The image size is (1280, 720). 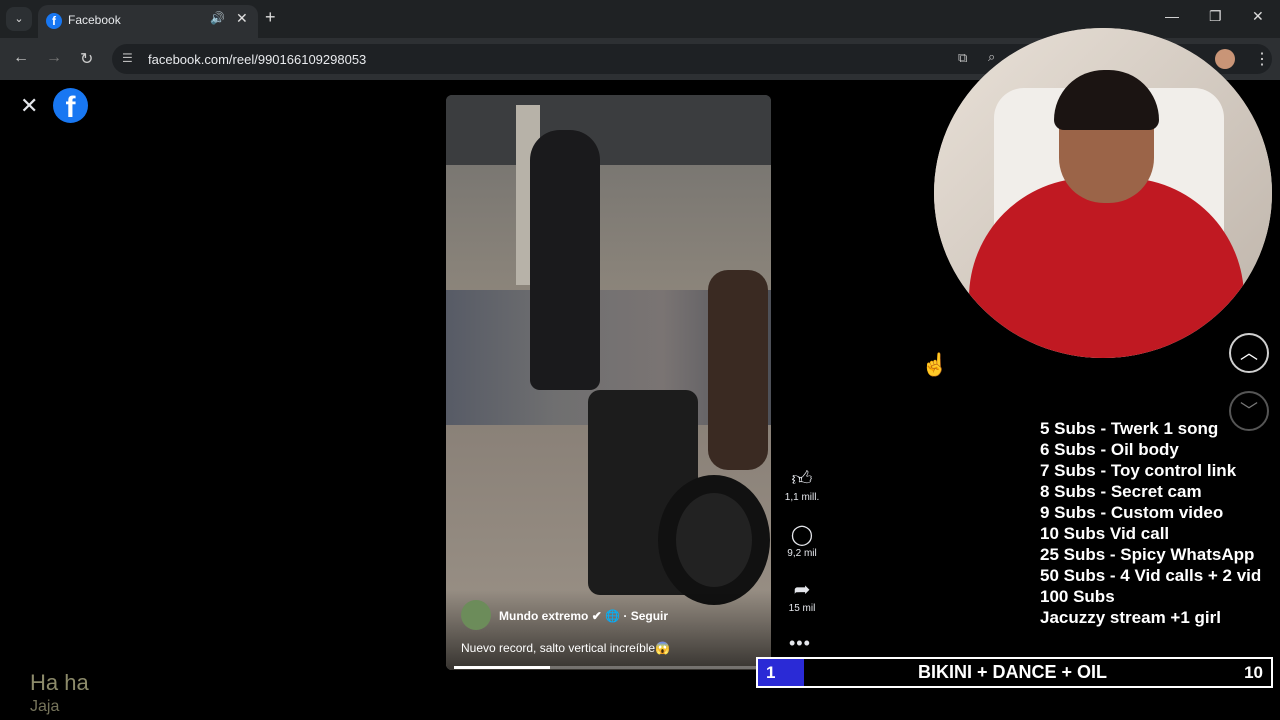 What do you see at coordinates (611, 616) in the screenshot?
I see `verified-icon: ✔ 🌐 ·` at bounding box center [611, 616].